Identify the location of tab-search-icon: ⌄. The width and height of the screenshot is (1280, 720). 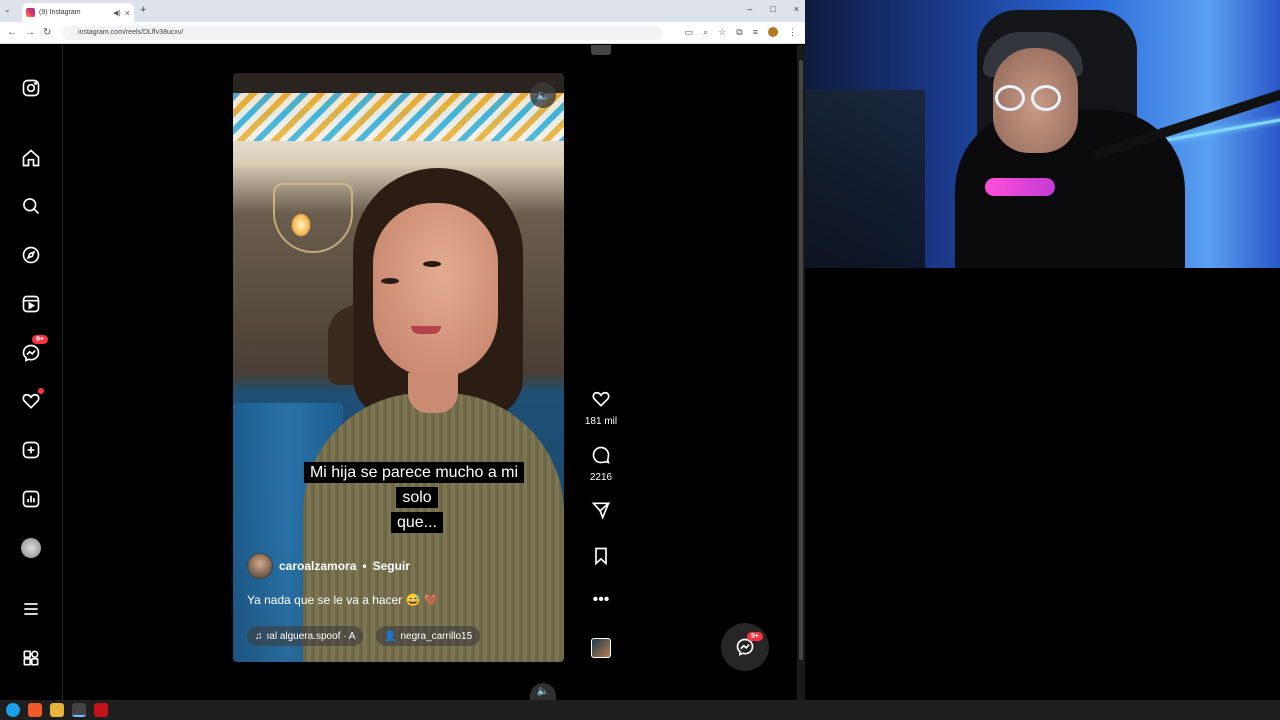
(7, 9).